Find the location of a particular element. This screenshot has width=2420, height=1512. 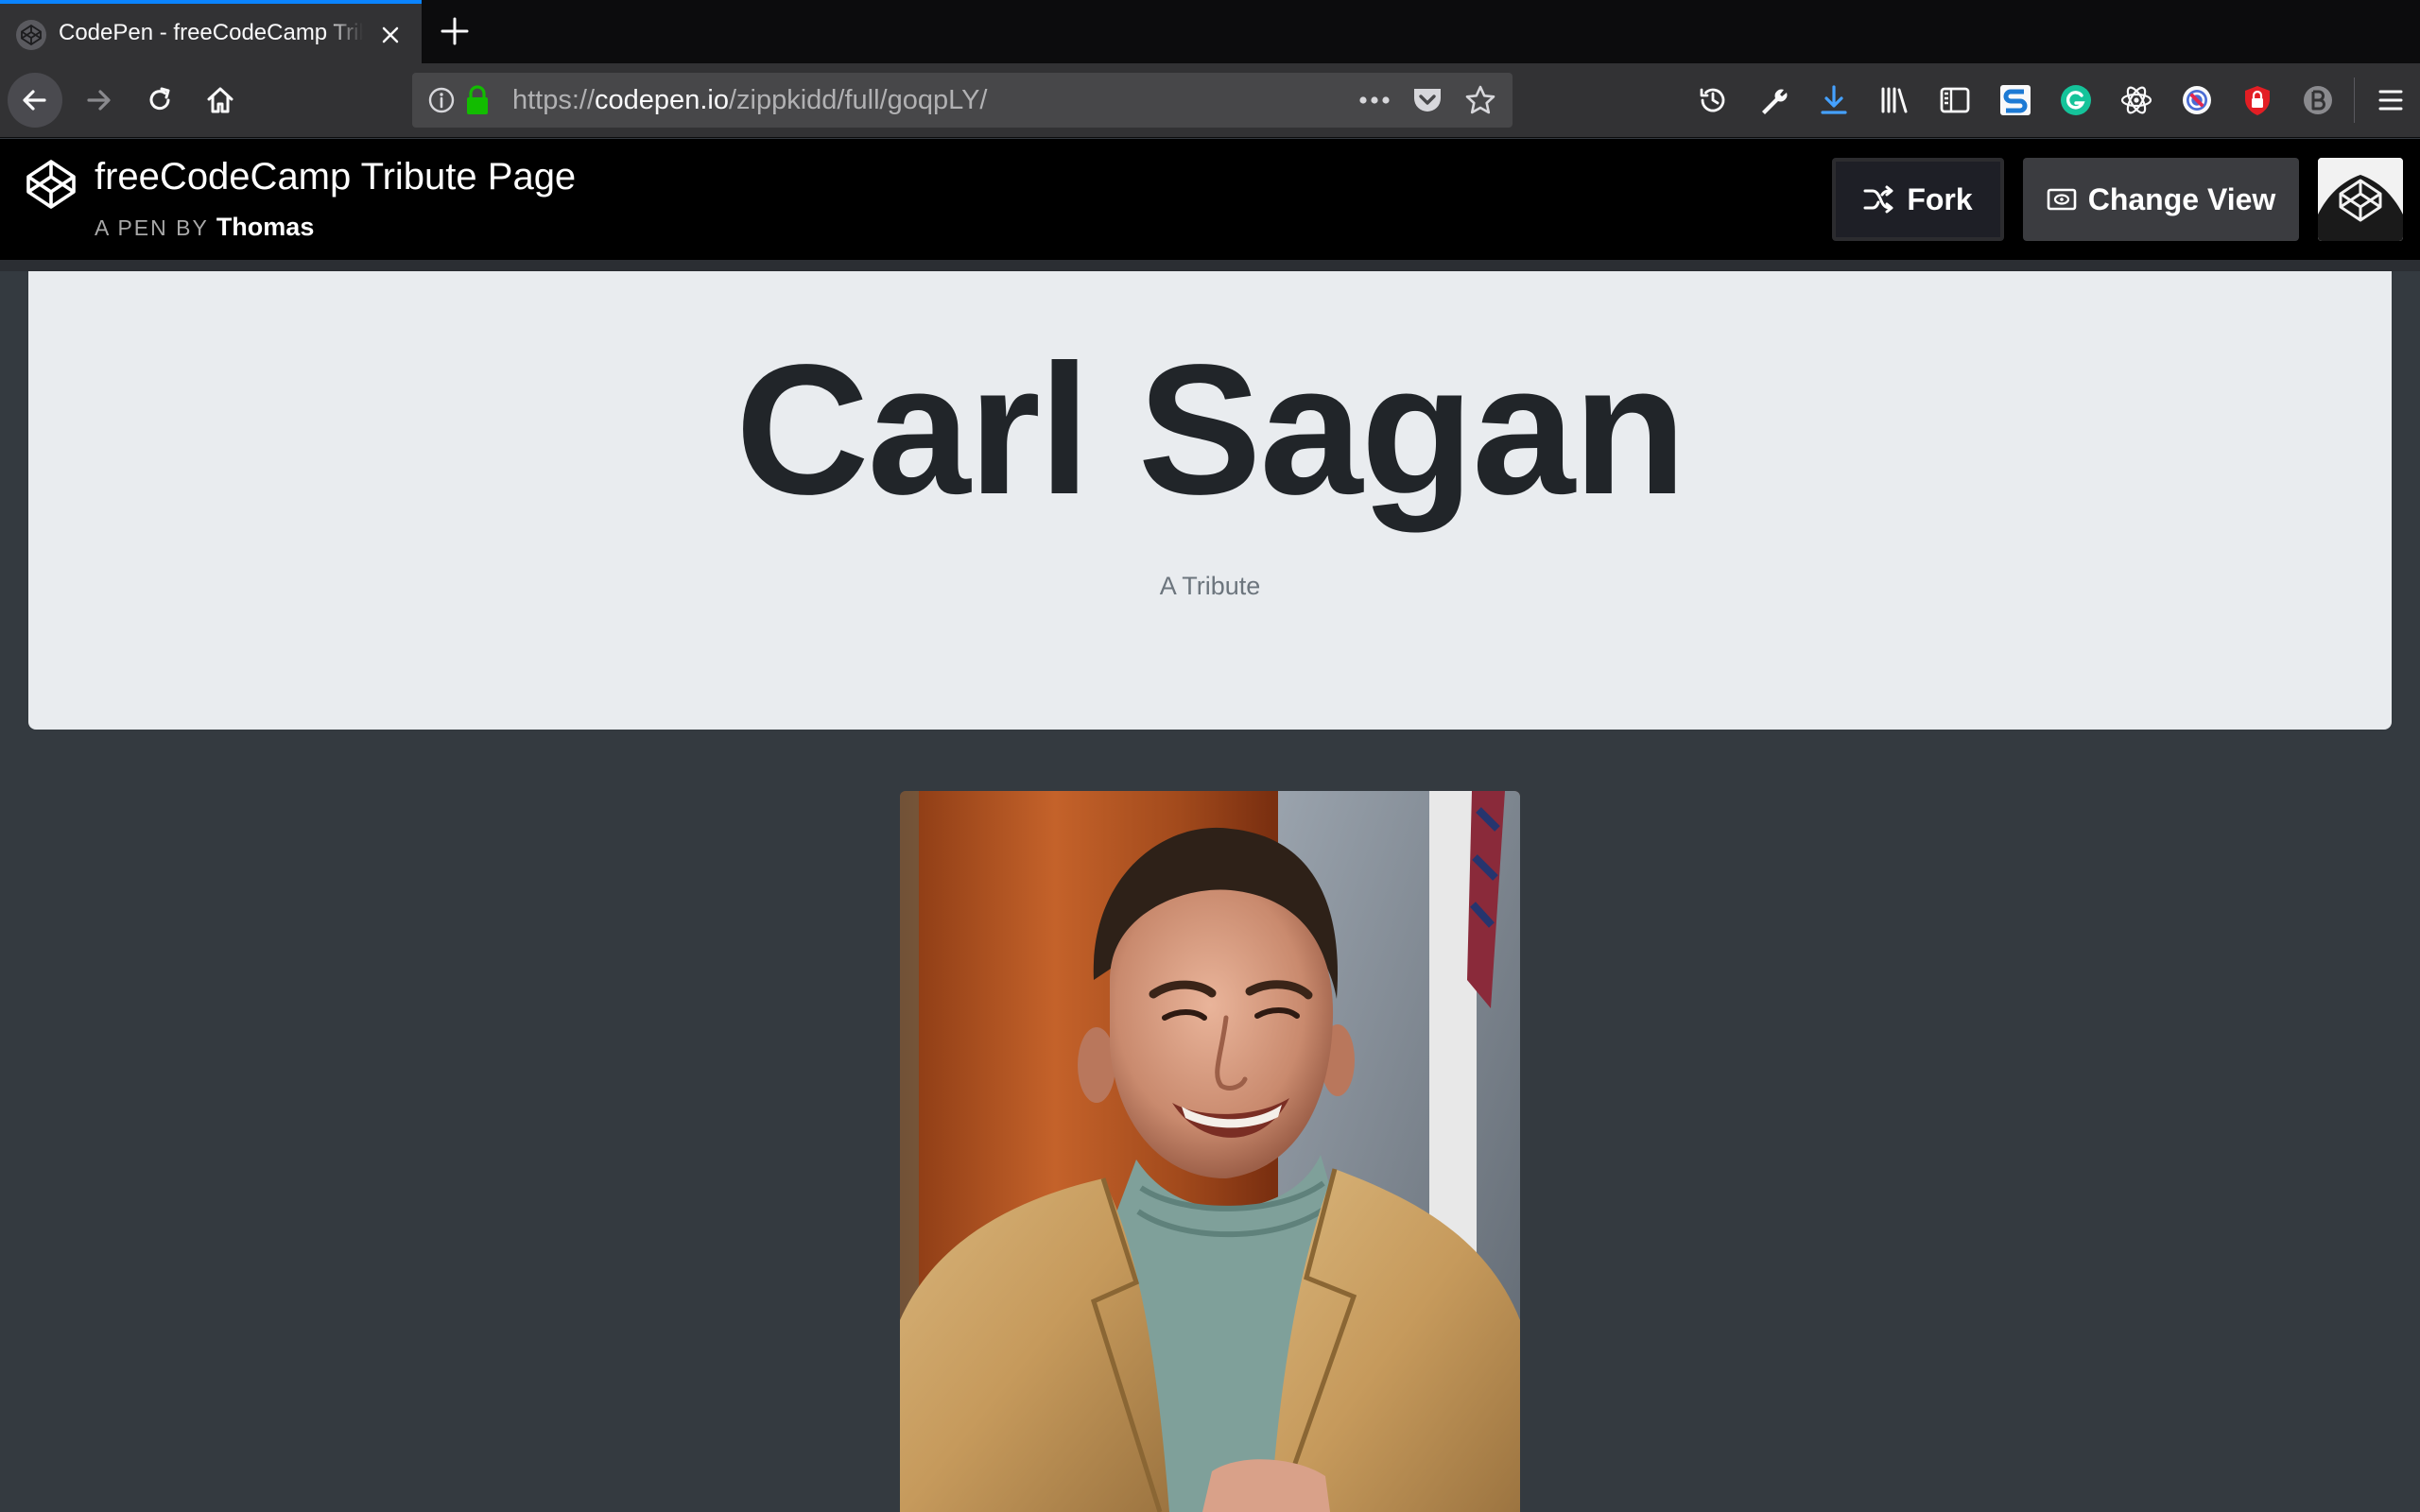

react-devtools-button is located at coordinates (2136, 100).